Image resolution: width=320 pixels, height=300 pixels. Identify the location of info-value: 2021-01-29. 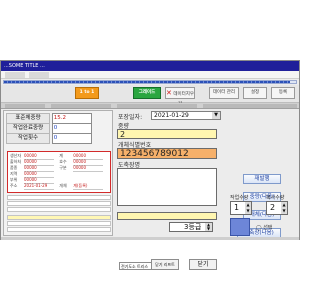
(39, 186).